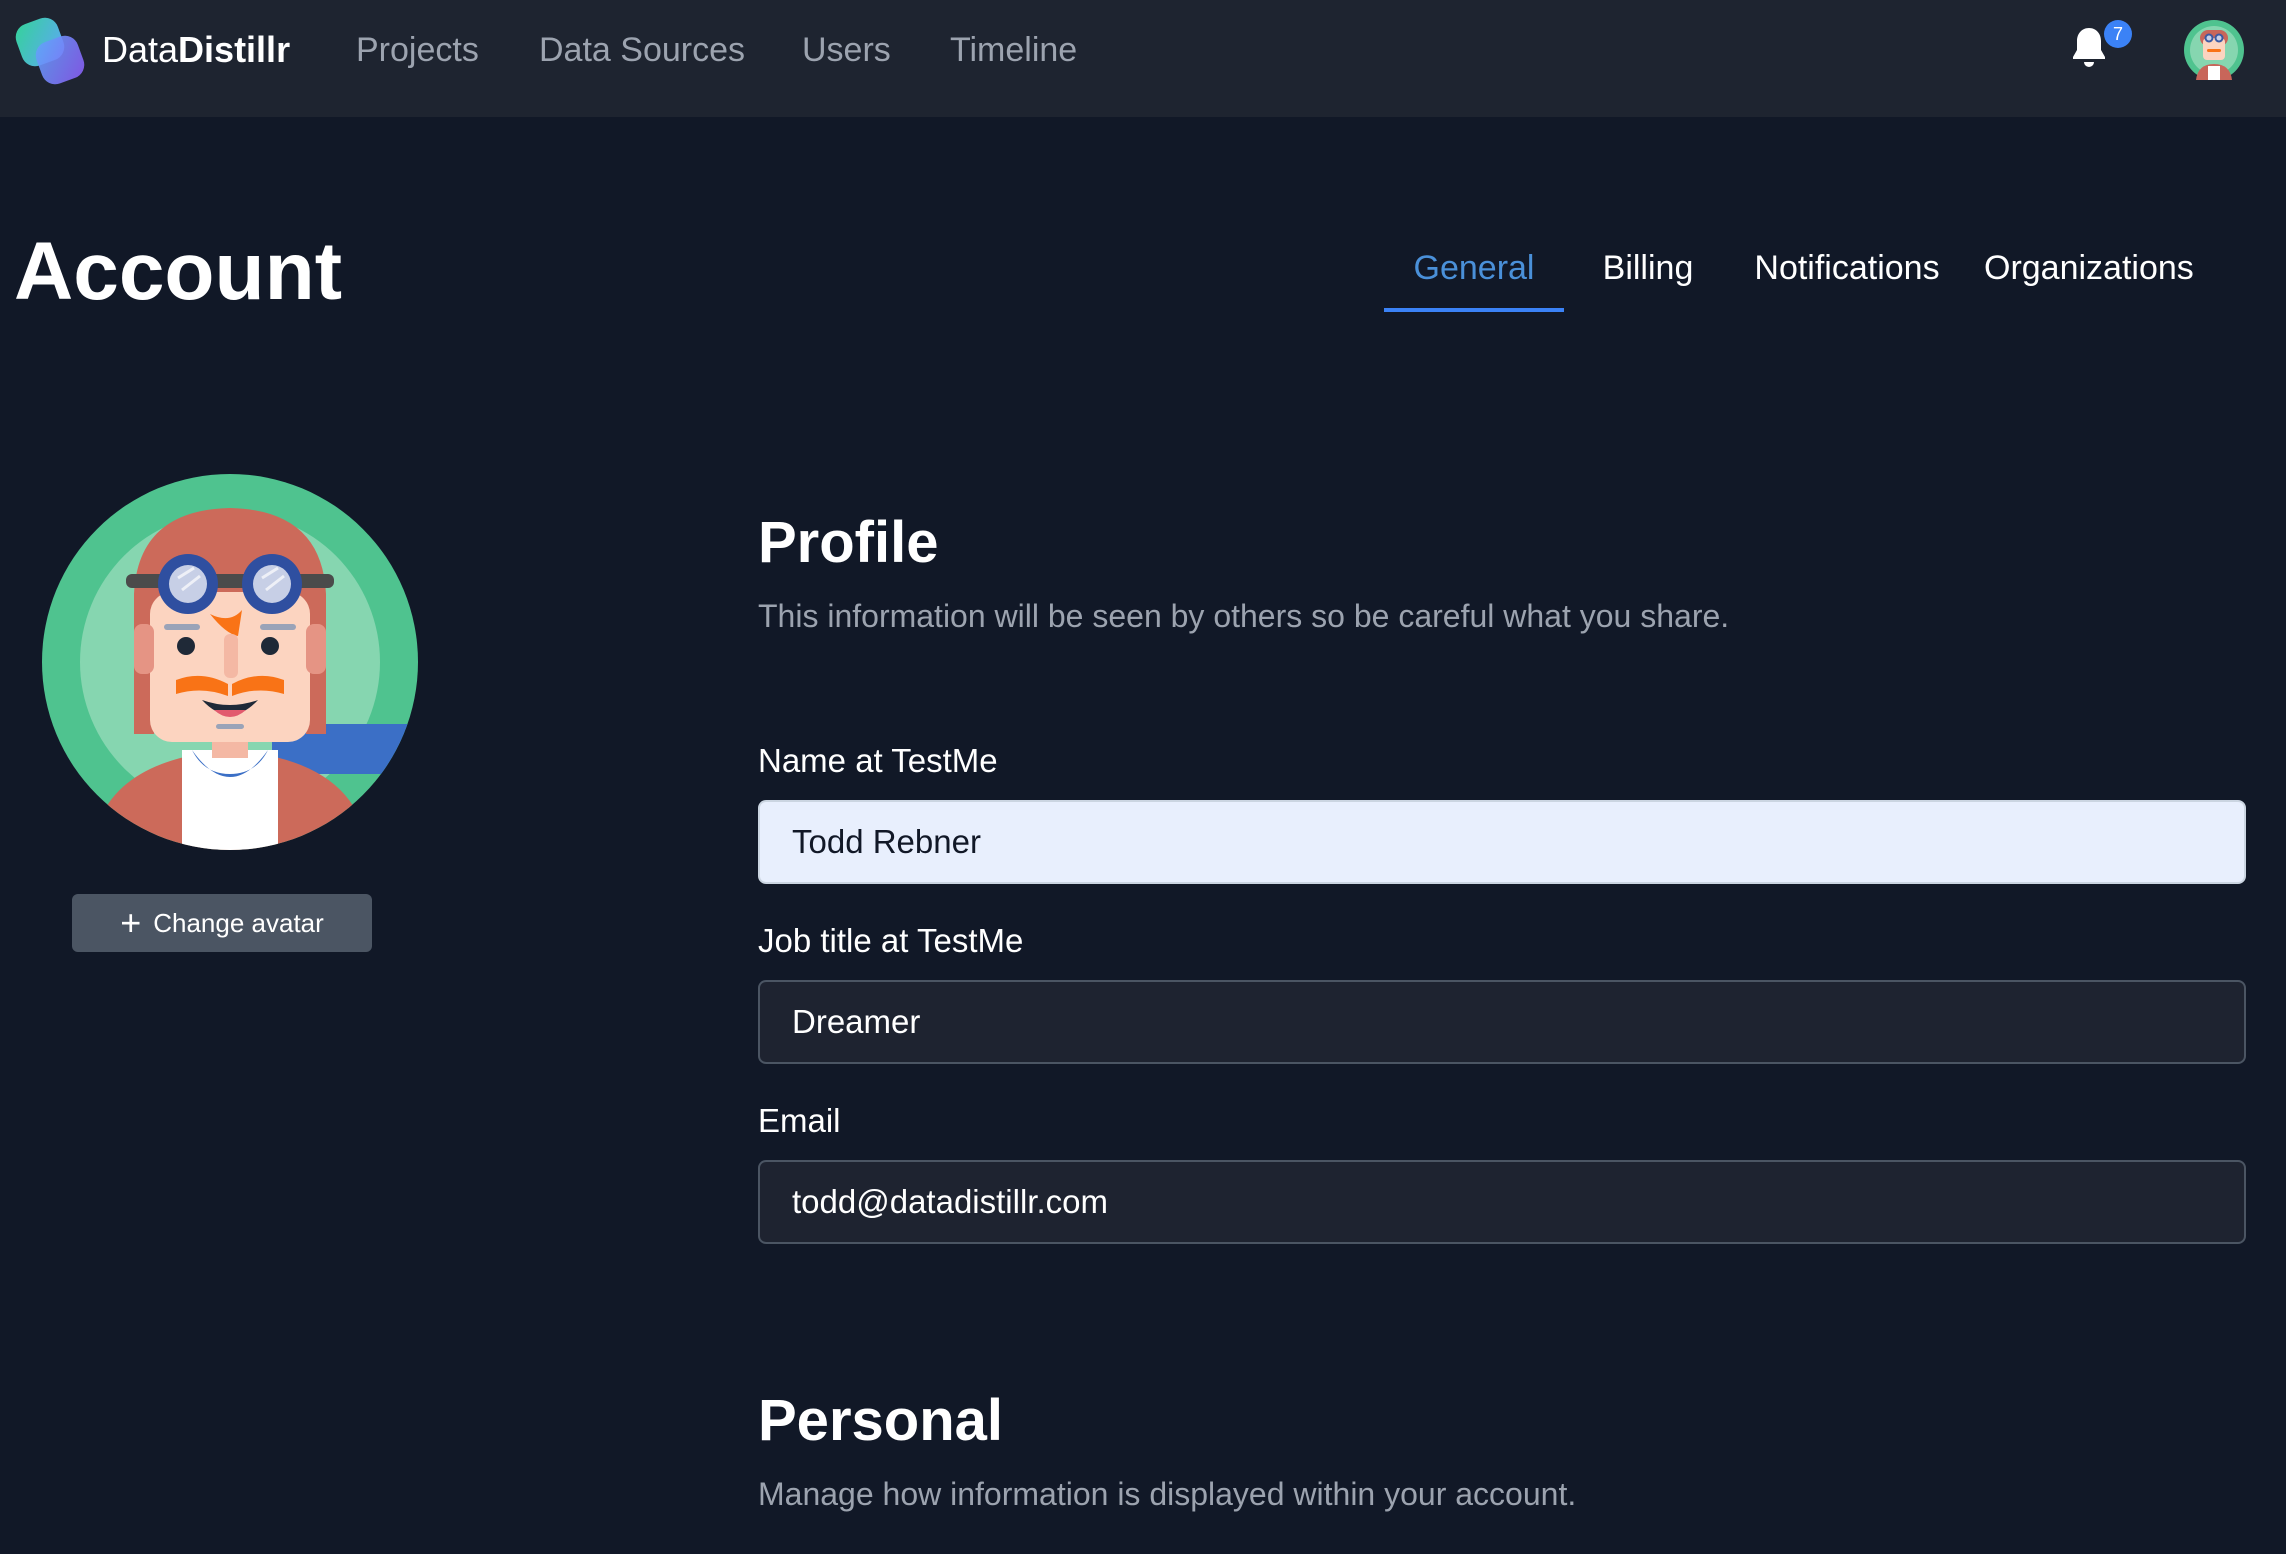 The width and height of the screenshot is (2286, 1554). Describe the element at coordinates (238, 922) in the screenshot. I see `change-avatar-label: Change avatar` at that location.